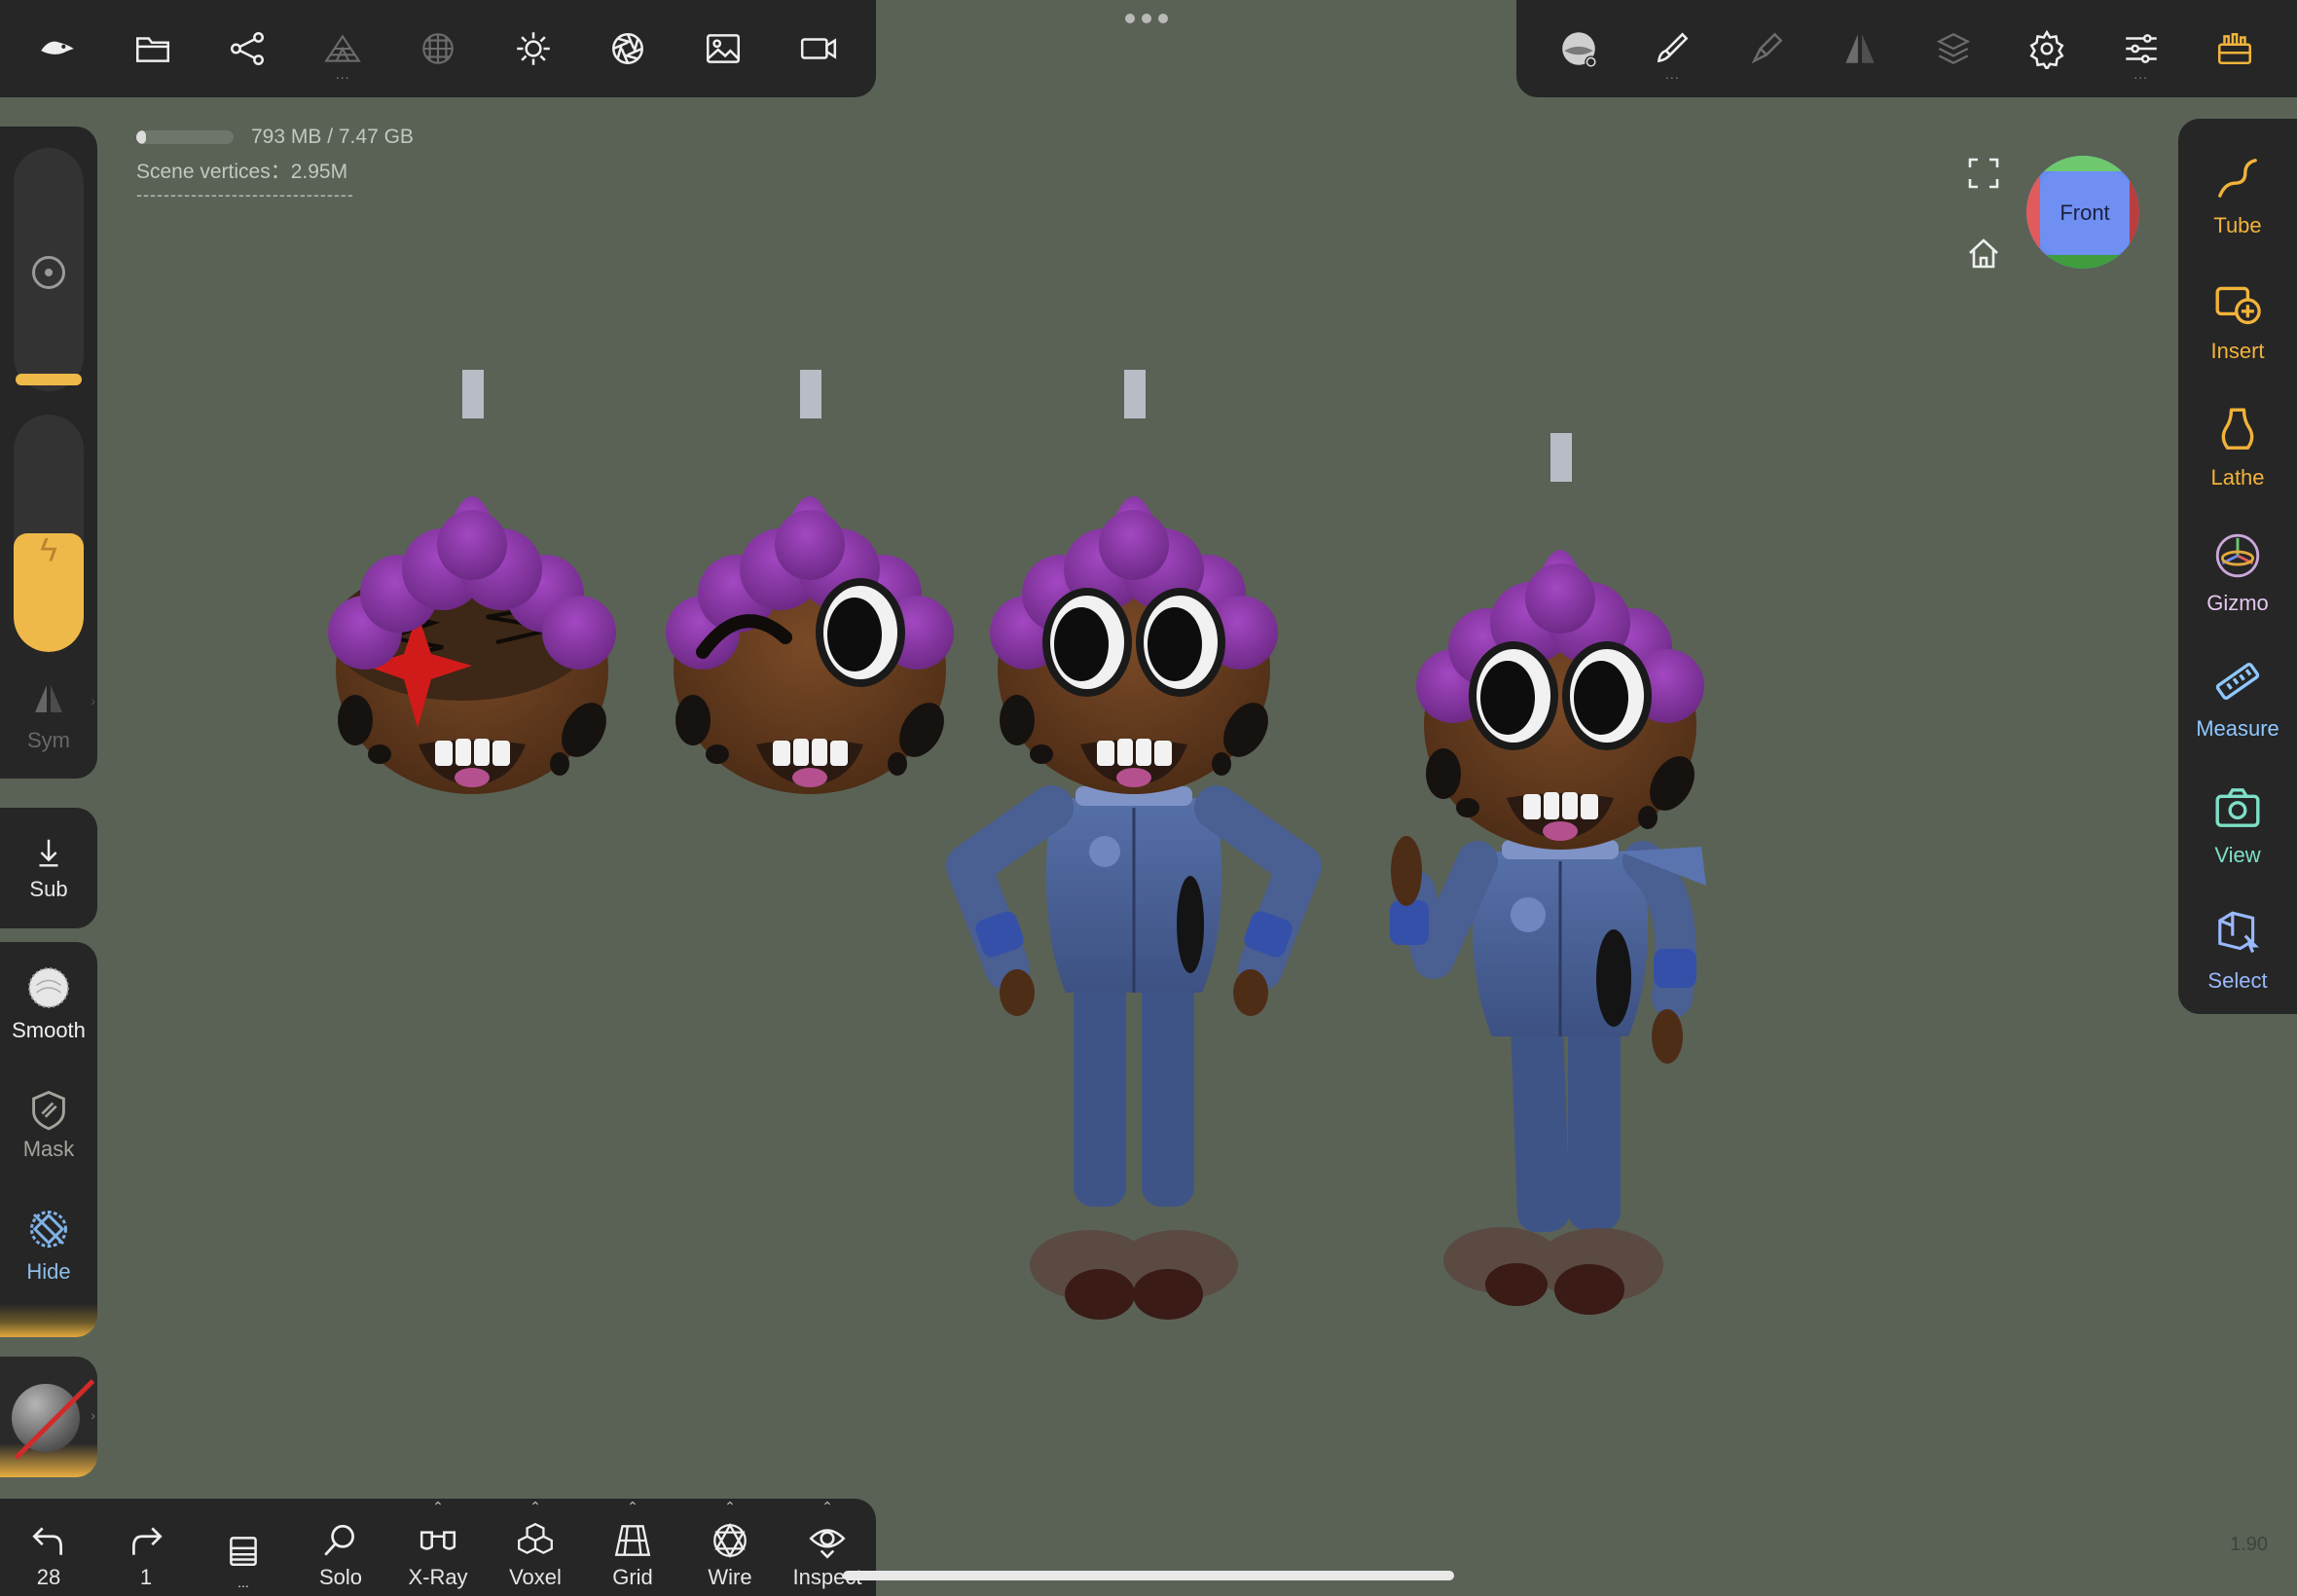 The image size is (2297, 1596). I want to click on tool-smooth: Smooth, so click(48, 1004).